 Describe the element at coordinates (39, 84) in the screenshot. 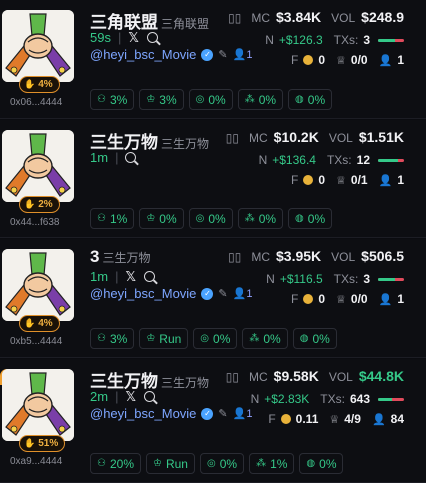

I see `holder-pct-badge: ✋ 4%` at that location.